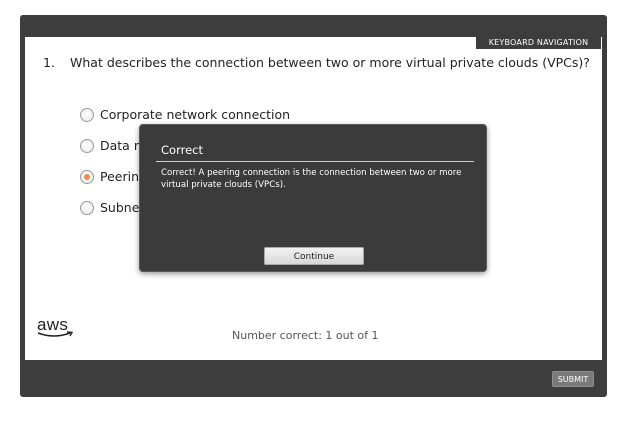 The width and height of the screenshot is (627, 421). I want to click on option-label: Data n, so click(121, 145).